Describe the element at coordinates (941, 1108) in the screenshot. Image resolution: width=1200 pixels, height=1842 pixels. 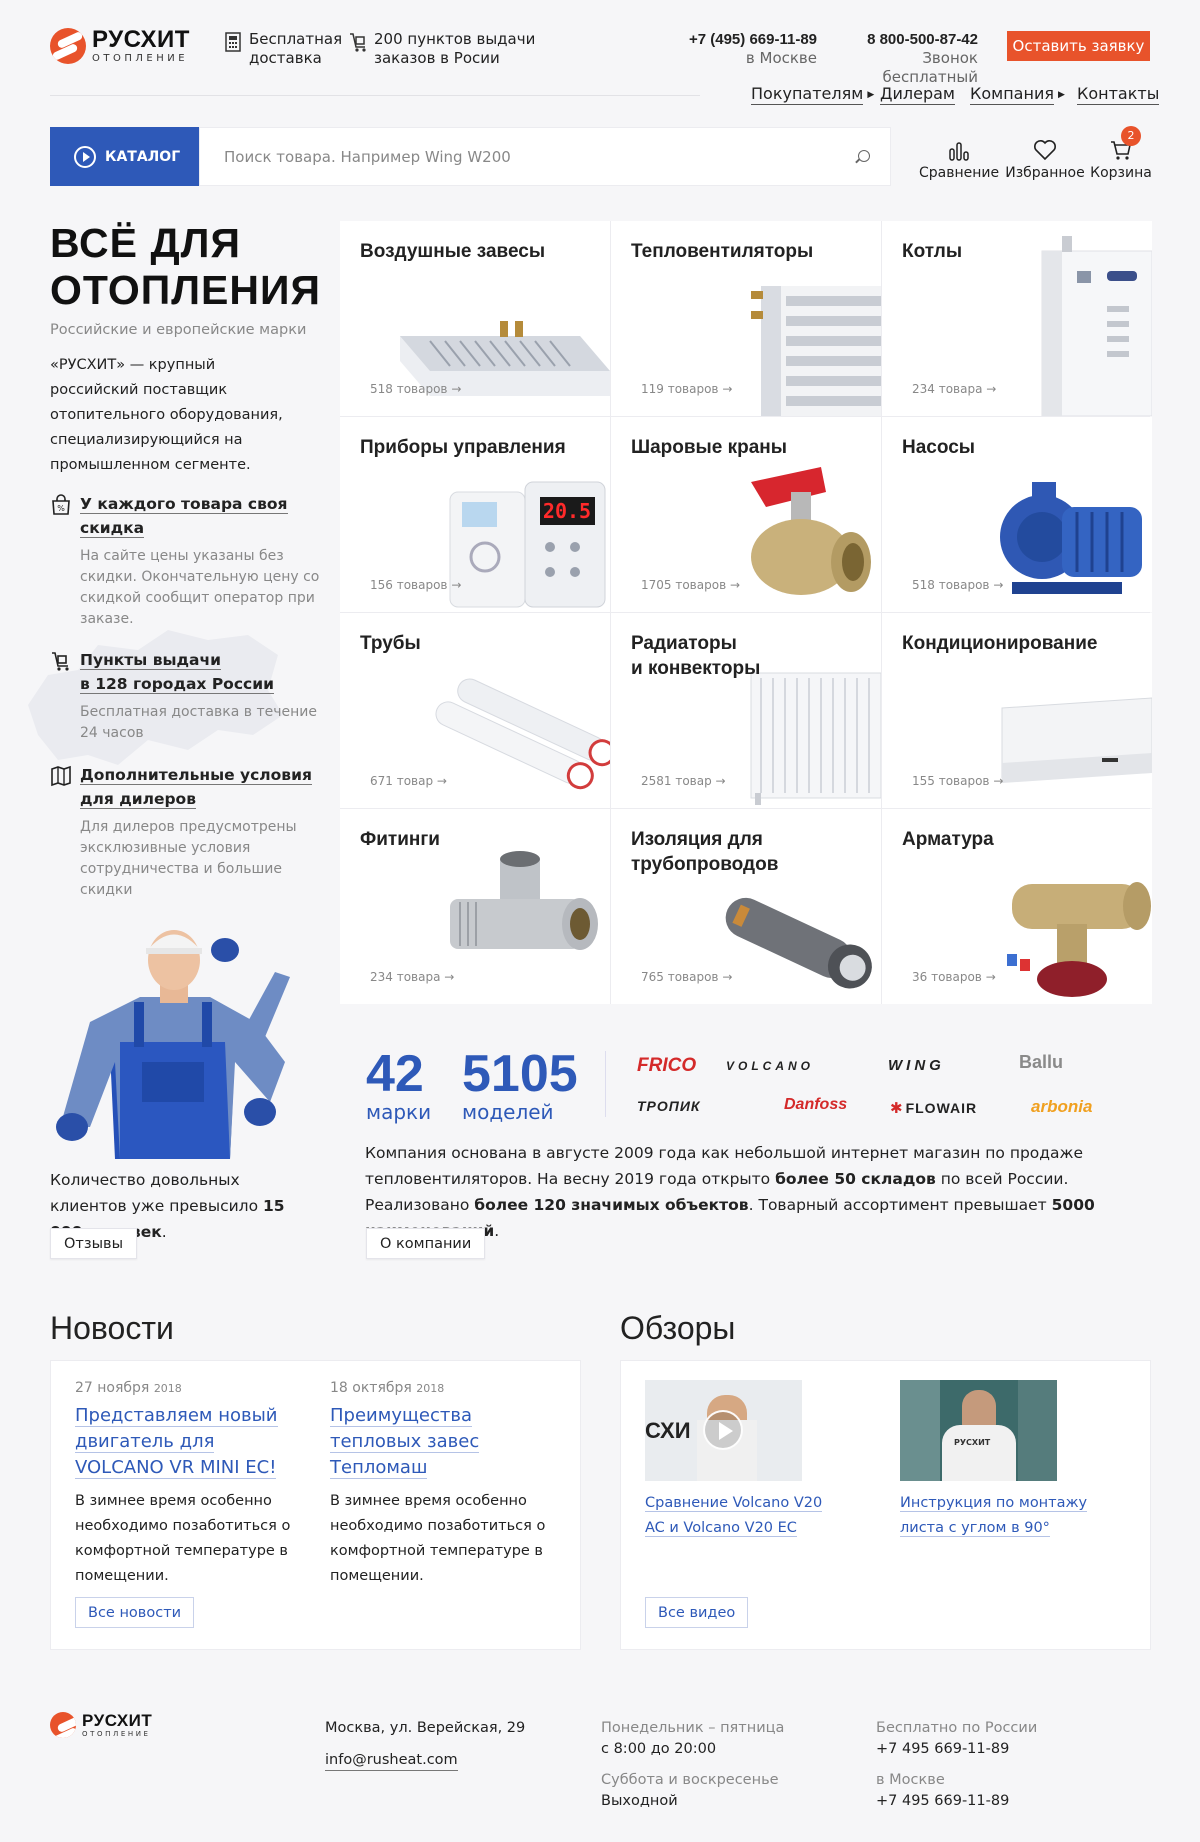
I see `brand-flowair: FLOWAIR` at that location.